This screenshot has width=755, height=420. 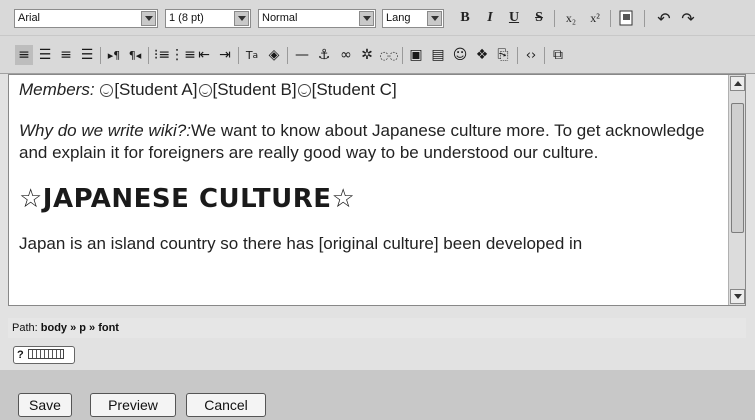 What do you see at coordinates (186, 18) in the screenshot?
I see `font-size-value: 1 (8 pt)` at bounding box center [186, 18].